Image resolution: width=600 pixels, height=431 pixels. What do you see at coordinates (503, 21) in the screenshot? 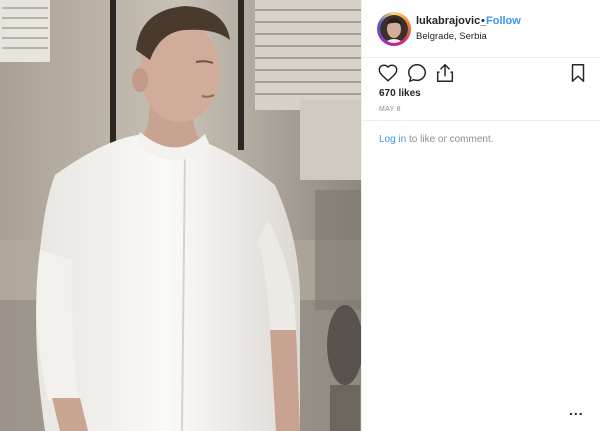
I see `follow-button: Follow` at bounding box center [503, 21].